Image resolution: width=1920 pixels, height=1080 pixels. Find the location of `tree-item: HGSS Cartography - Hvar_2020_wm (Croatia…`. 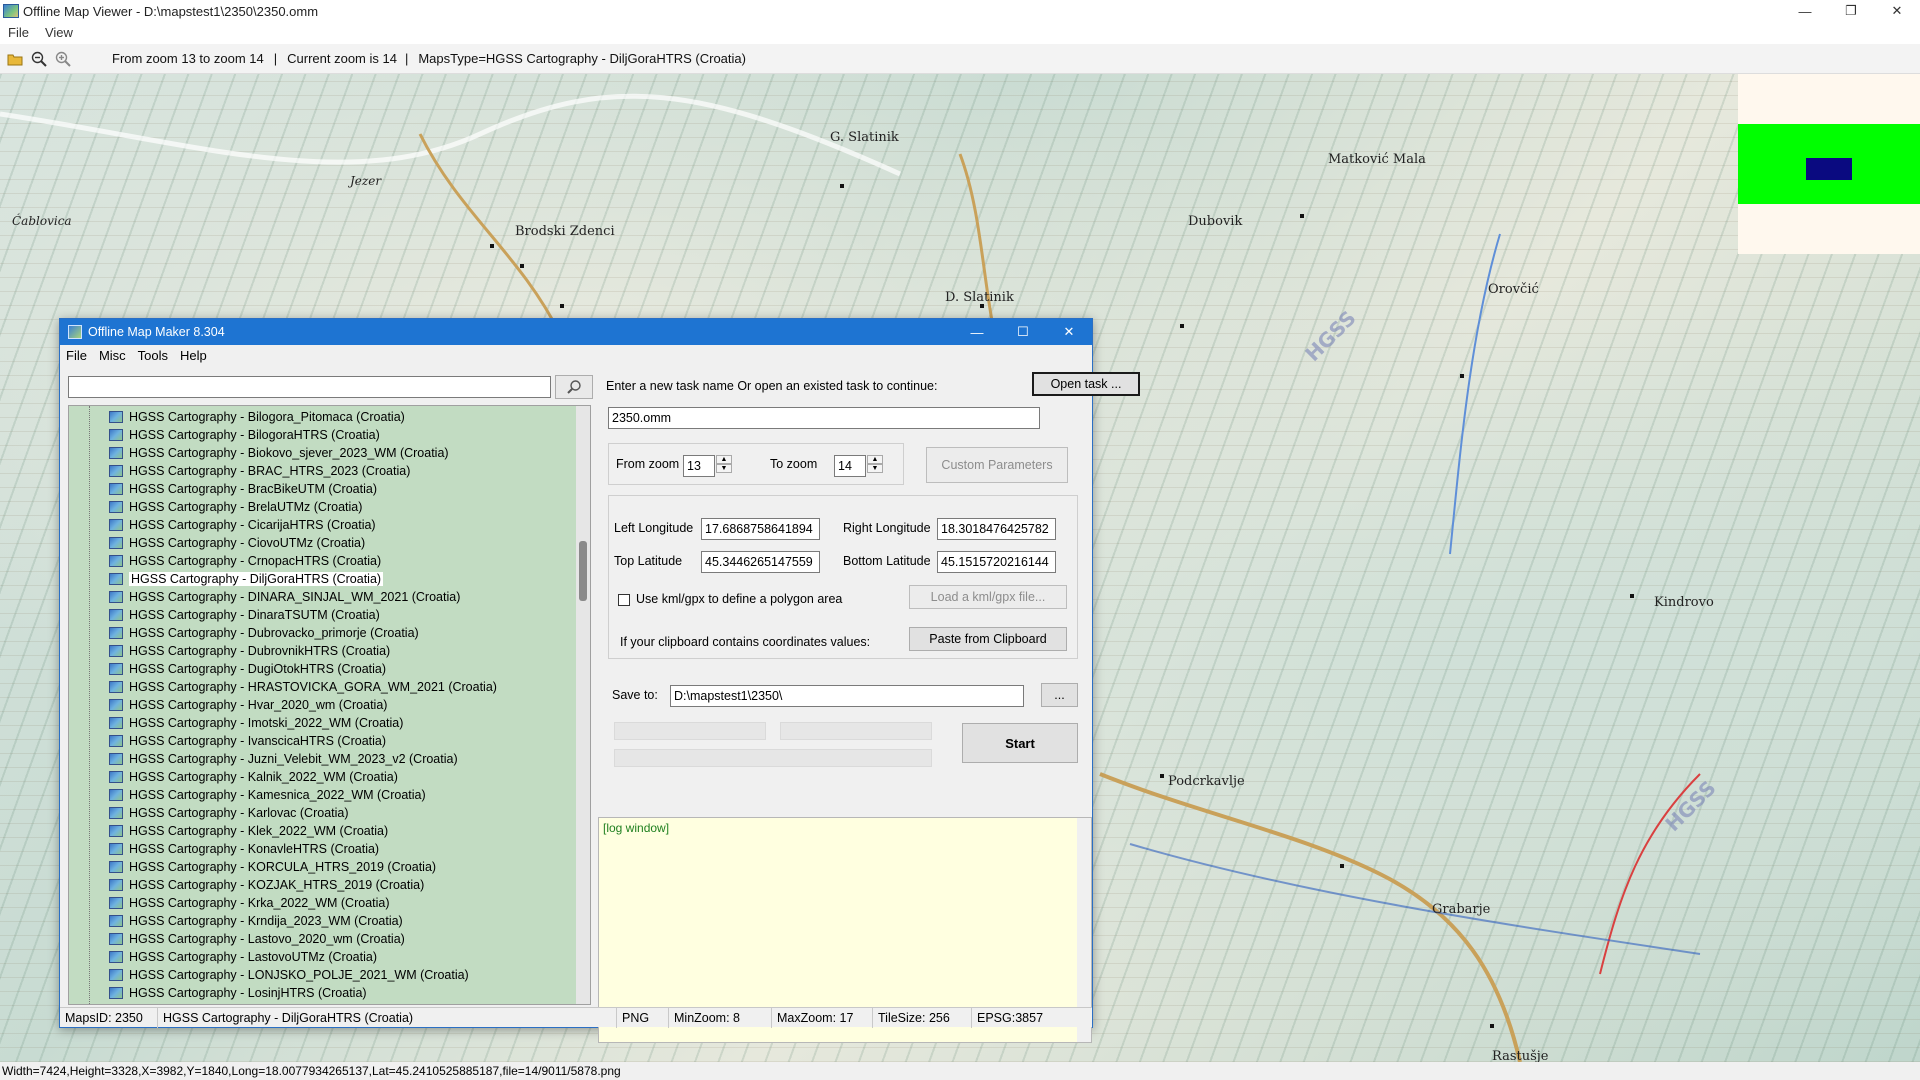

tree-item: HGSS Cartography - Hvar_2020_wm (Croatia… is located at coordinates (248, 705).